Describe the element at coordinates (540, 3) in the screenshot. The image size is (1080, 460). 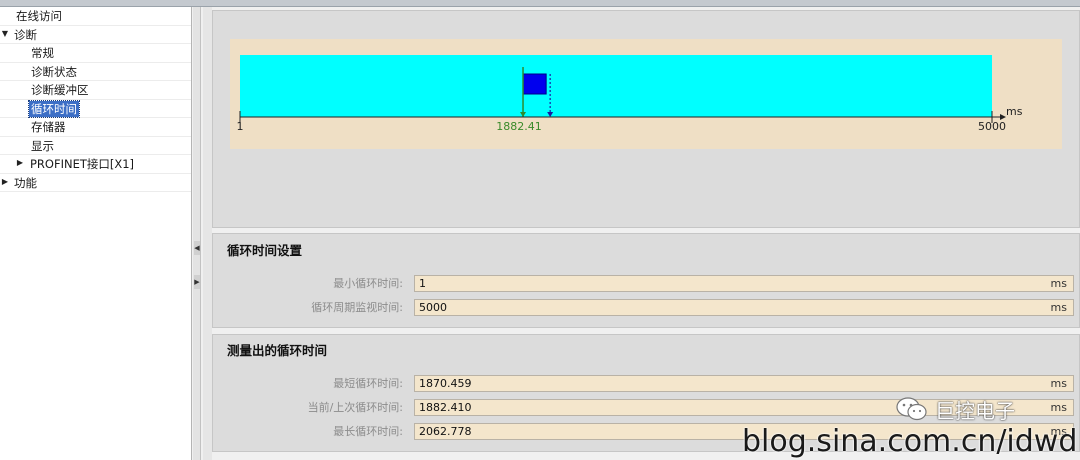
I see `top-strip` at that location.